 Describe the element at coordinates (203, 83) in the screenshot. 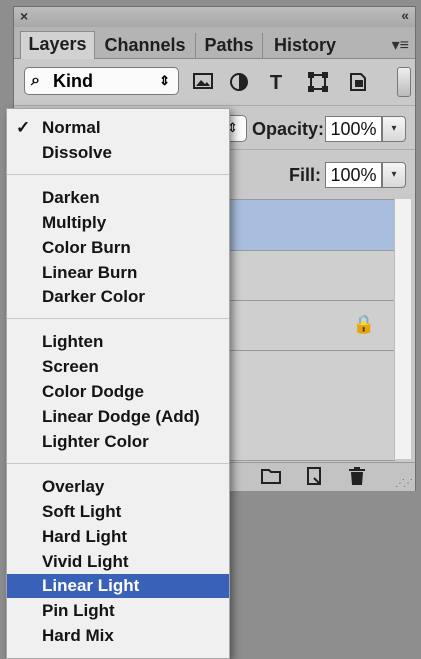

I see `image-filter-icon` at that location.